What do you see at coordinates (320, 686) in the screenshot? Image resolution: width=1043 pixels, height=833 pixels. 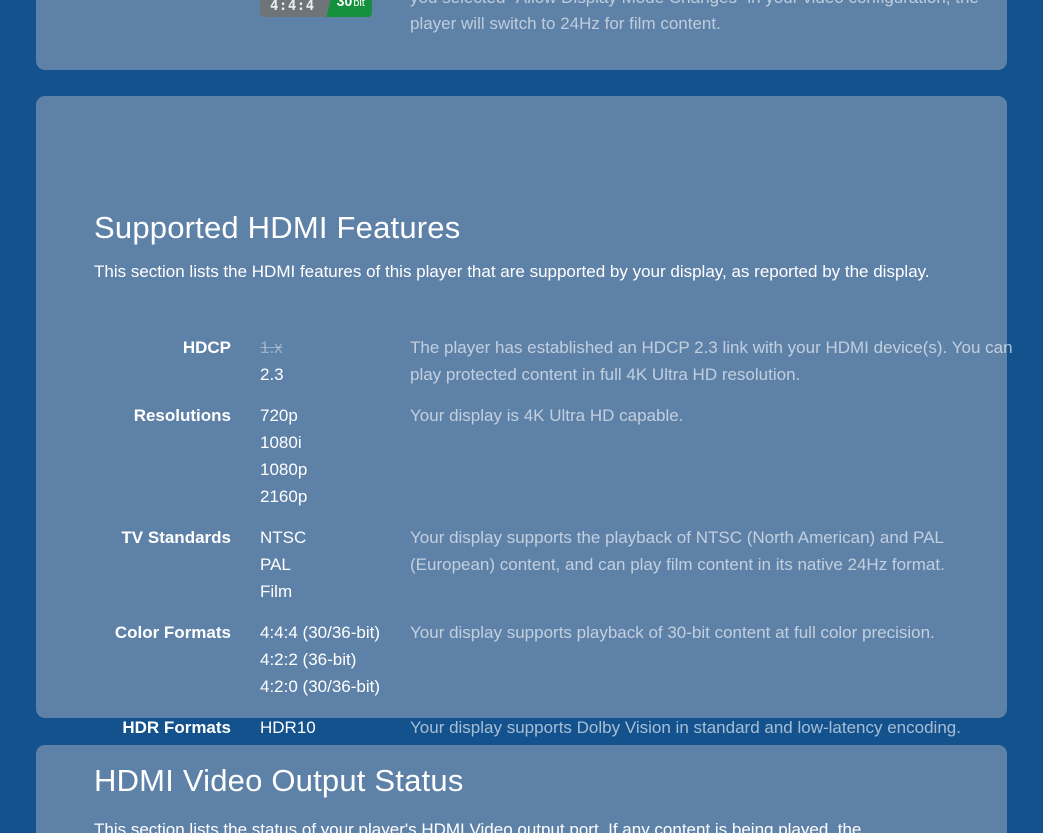 I see `feature-value: 4:2:0 (30/36-bit)` at bounding box center [320, 686].